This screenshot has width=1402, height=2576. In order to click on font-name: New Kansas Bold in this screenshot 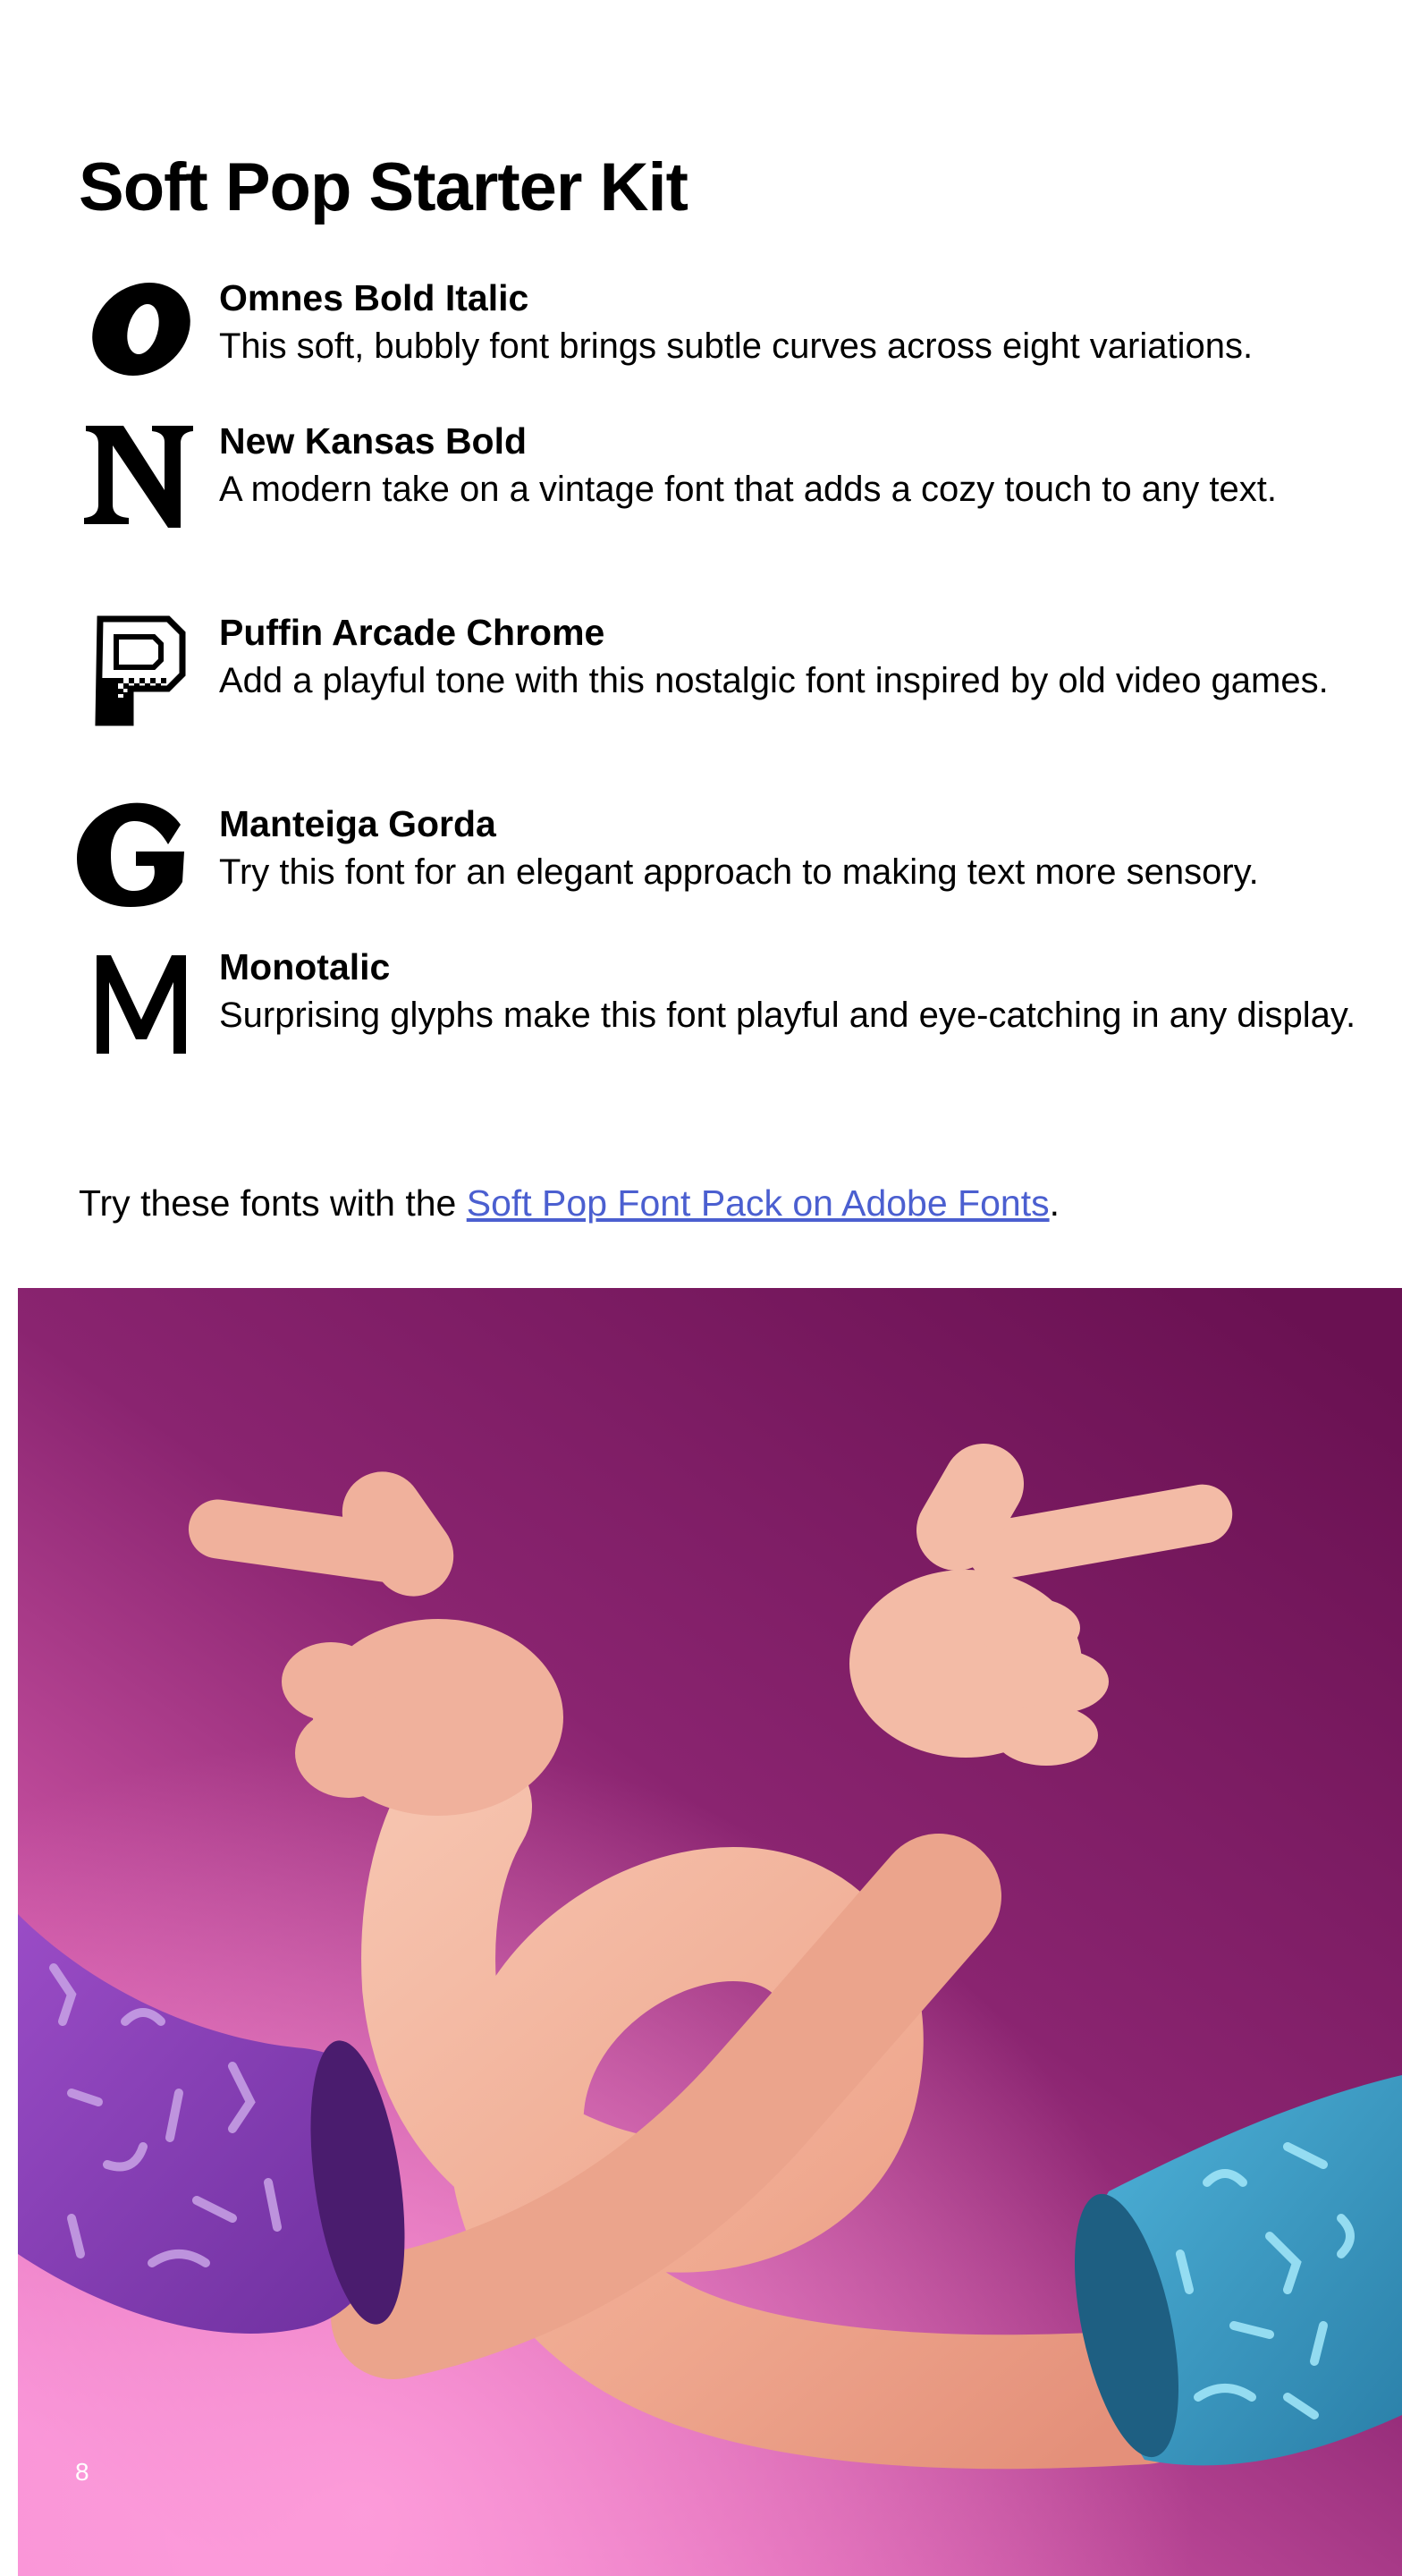, I will do `click(373, 441)`.